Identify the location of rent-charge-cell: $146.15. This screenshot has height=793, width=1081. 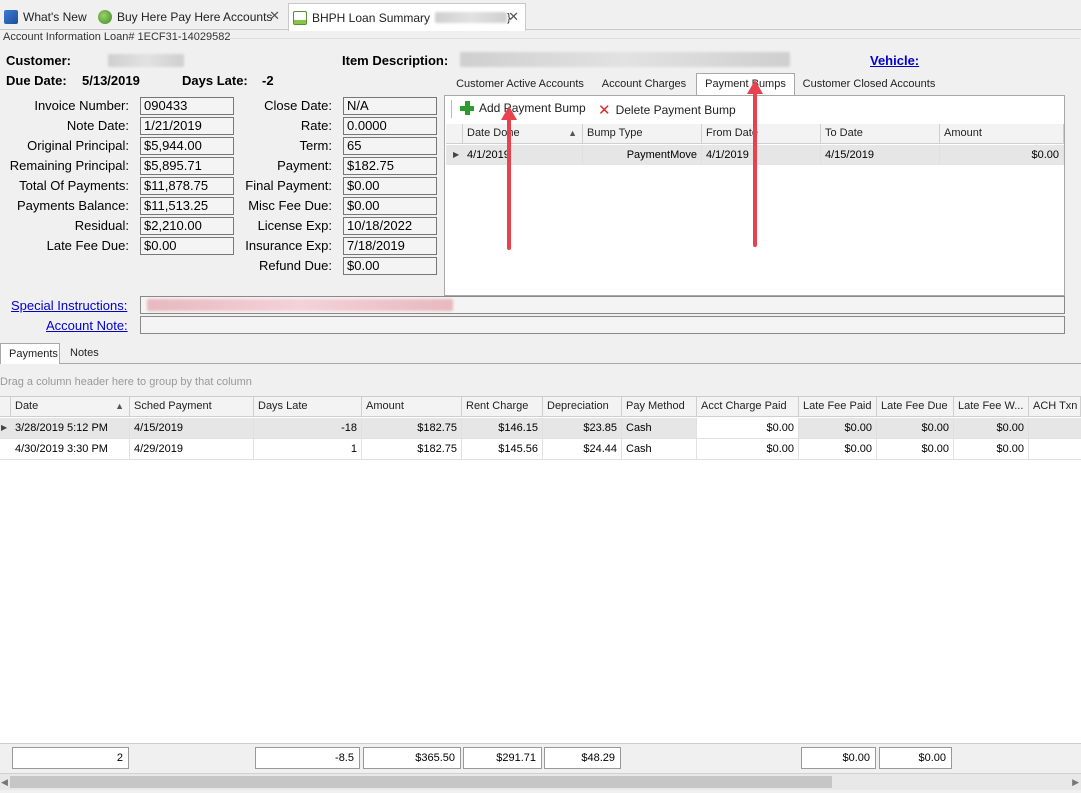
(502, 428).